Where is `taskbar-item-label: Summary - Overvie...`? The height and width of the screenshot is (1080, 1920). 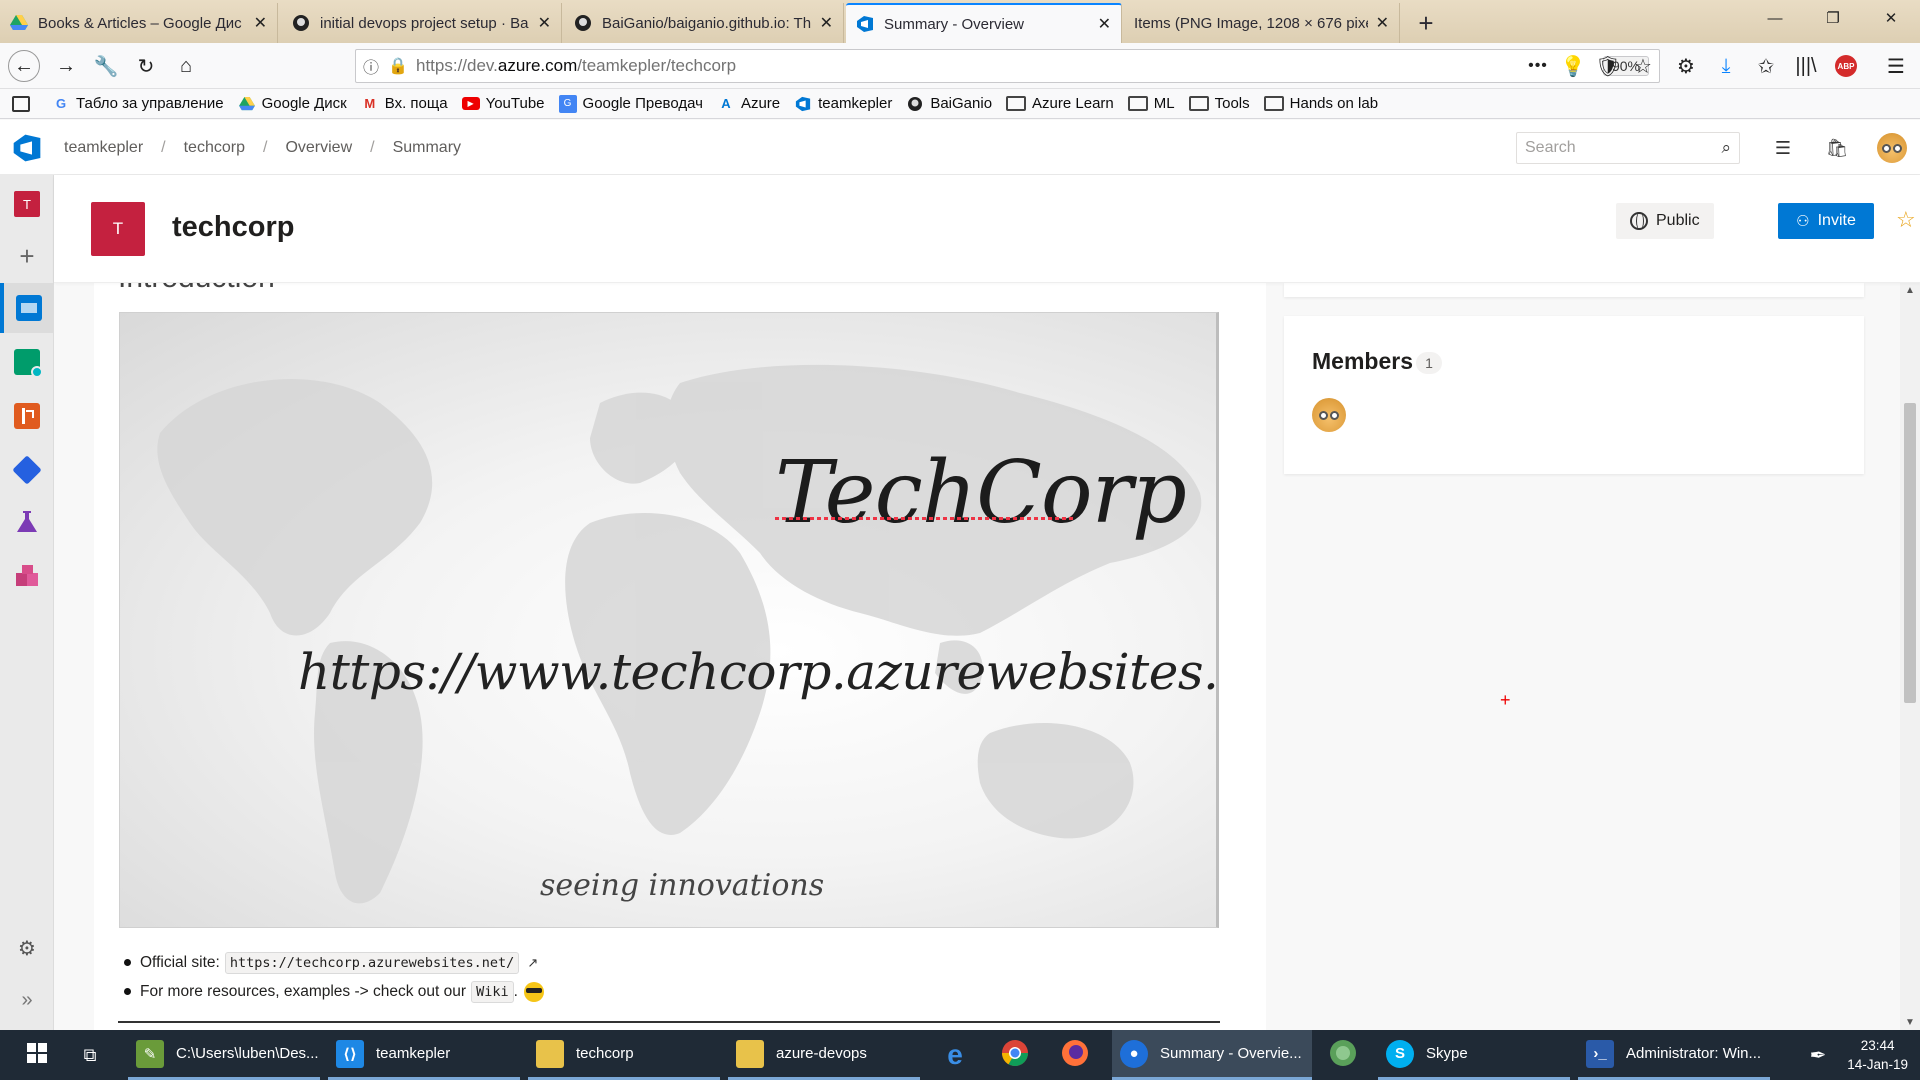
taskbar-item-label: Summary - Overvie... is located at coordinates (1231, 1053).